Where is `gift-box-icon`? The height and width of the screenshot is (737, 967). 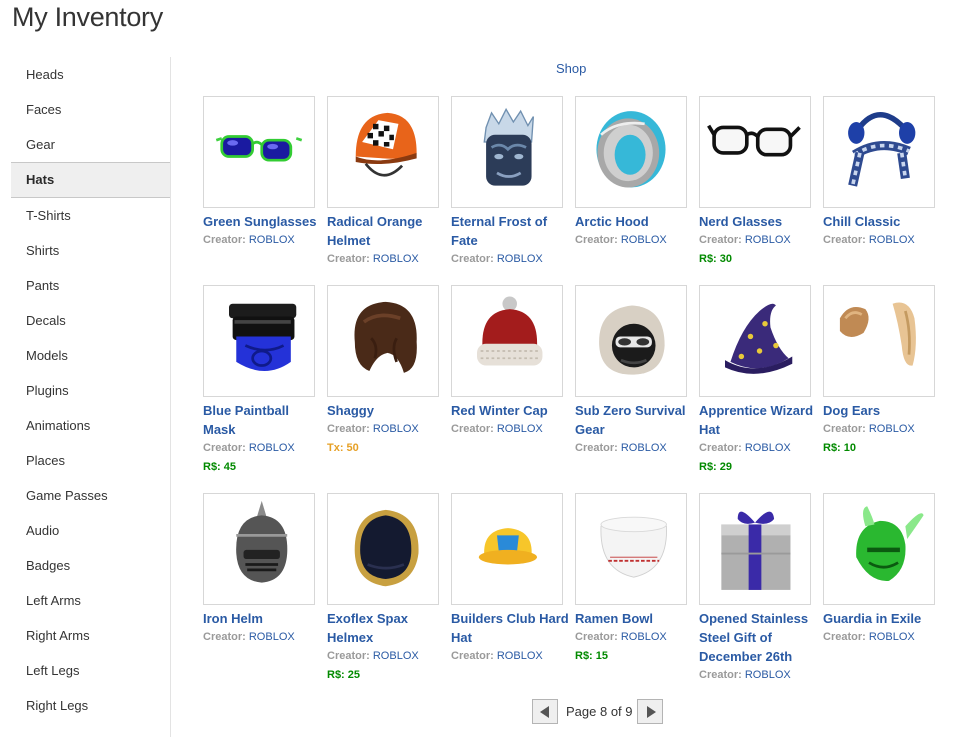 gift-box-icon is located at coordinates (756, 550).